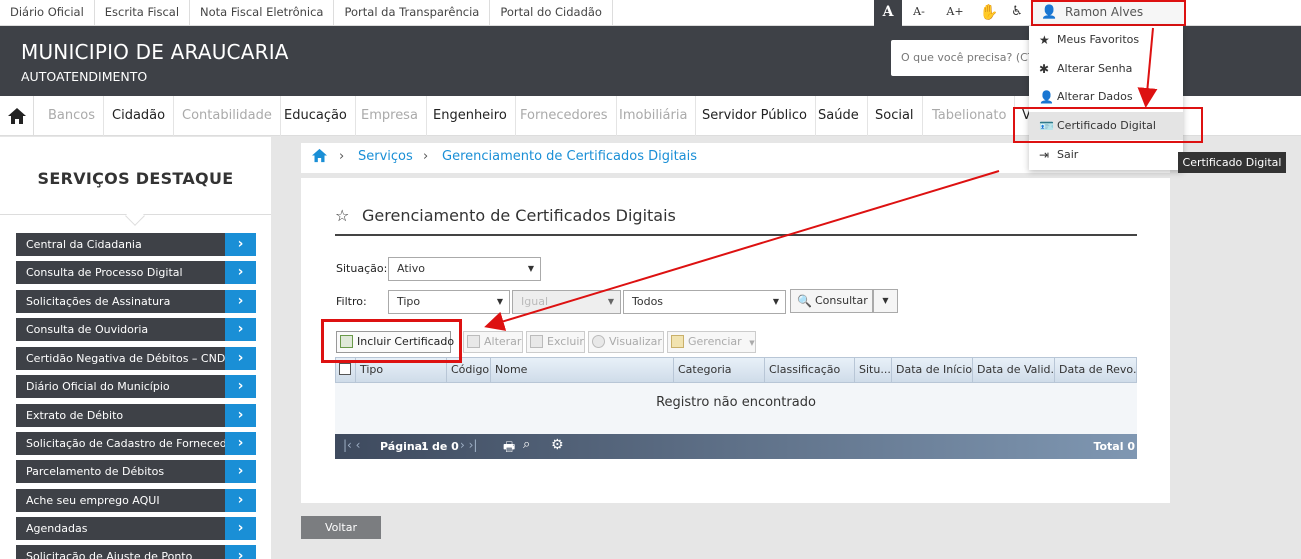  Describe the element at coordinates (1147, 67) in the screenshot. I see `arrow-to-certificado` at that location.